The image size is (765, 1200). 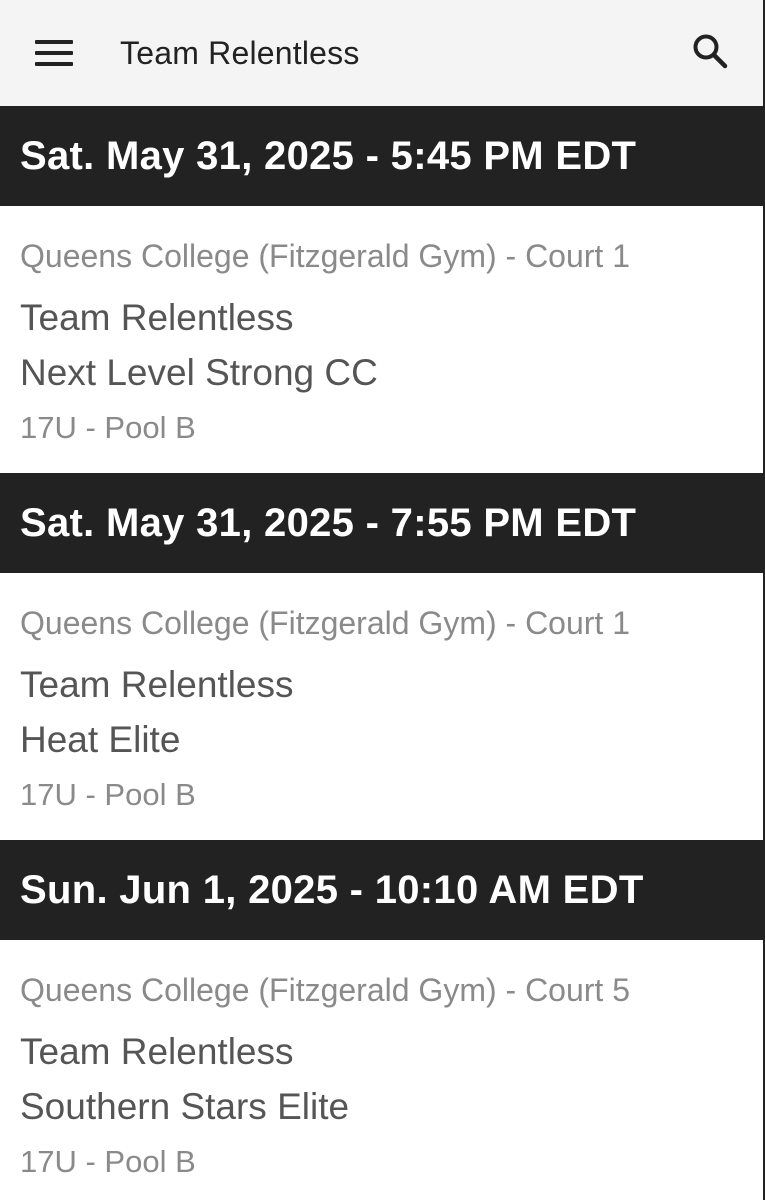 What do you see at coordinates (711, 52) in the screenshot?
I see `search-icon` at bounding box center [711, 52].